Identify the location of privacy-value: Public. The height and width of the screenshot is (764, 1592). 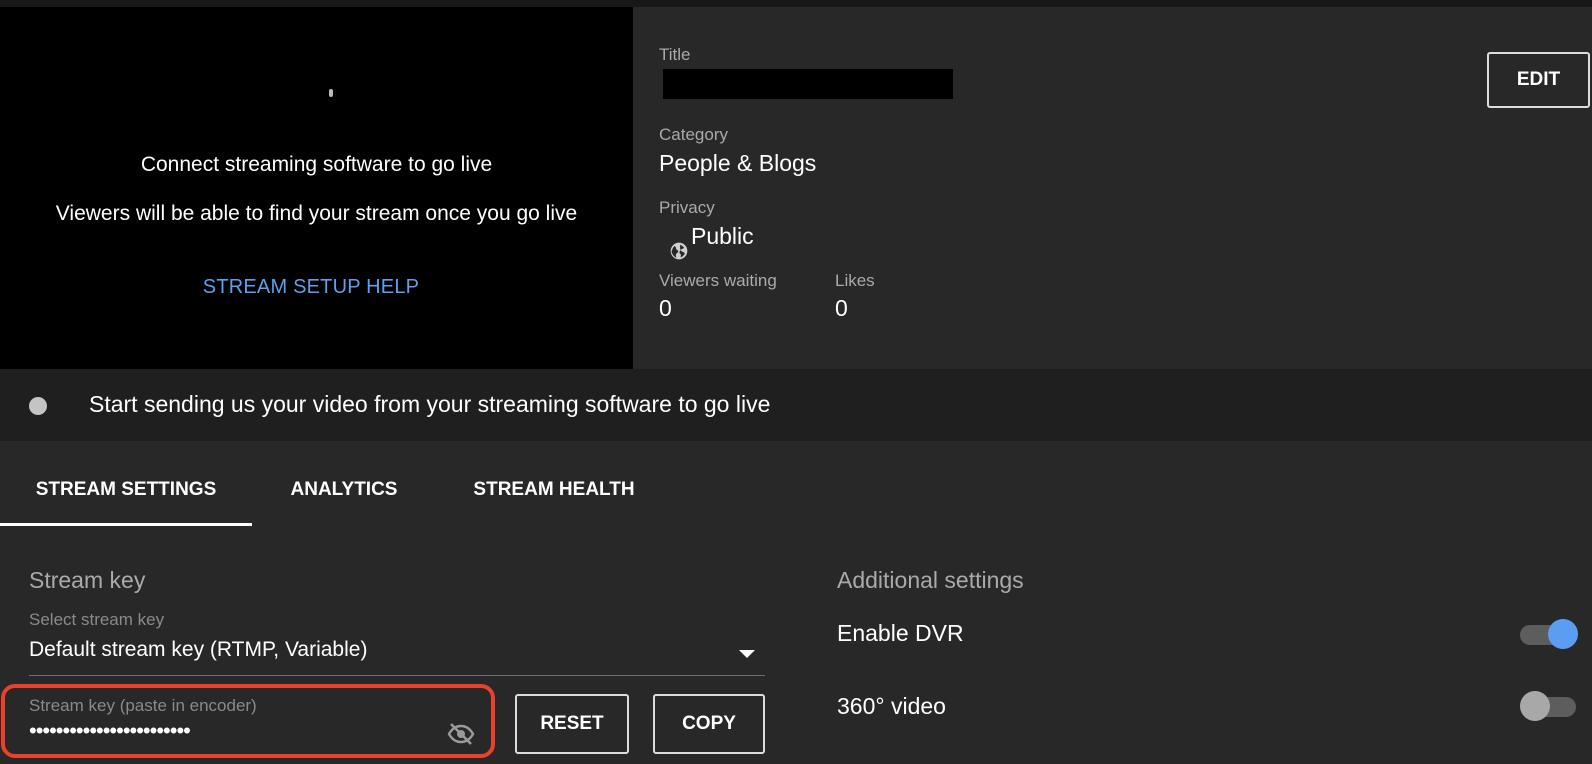
(722, 236).